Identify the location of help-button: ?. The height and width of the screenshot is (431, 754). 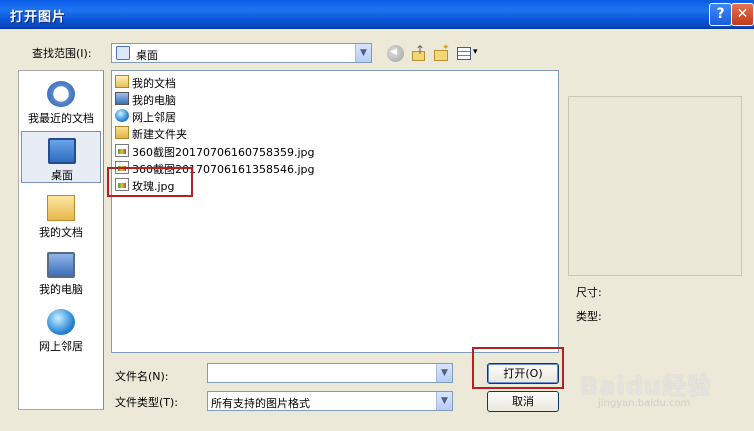
(720, 14).